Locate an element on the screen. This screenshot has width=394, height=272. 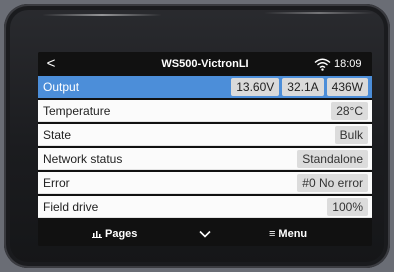
row-values: 13.60V 32.1A 436W is located at coordinates (298, 87).